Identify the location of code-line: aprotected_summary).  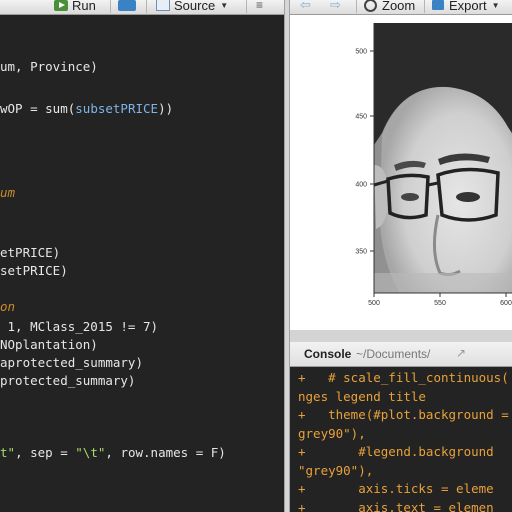
(71, 363).